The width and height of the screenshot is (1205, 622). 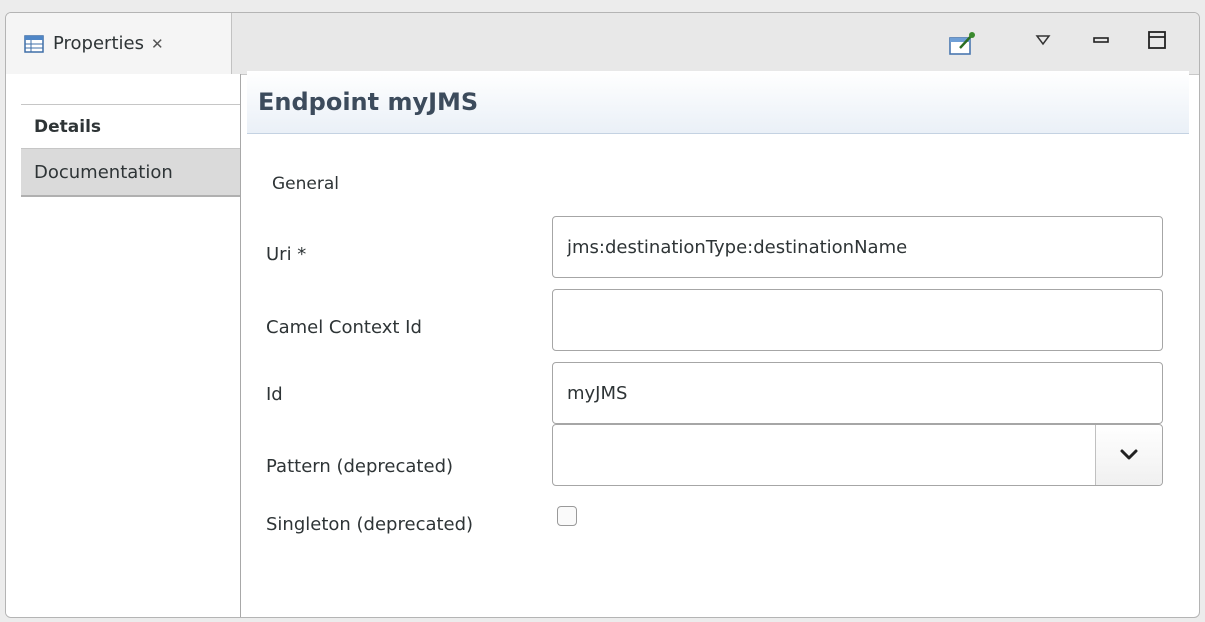 I want to click on uri-label: Uri *, so click(x=286, y=254).